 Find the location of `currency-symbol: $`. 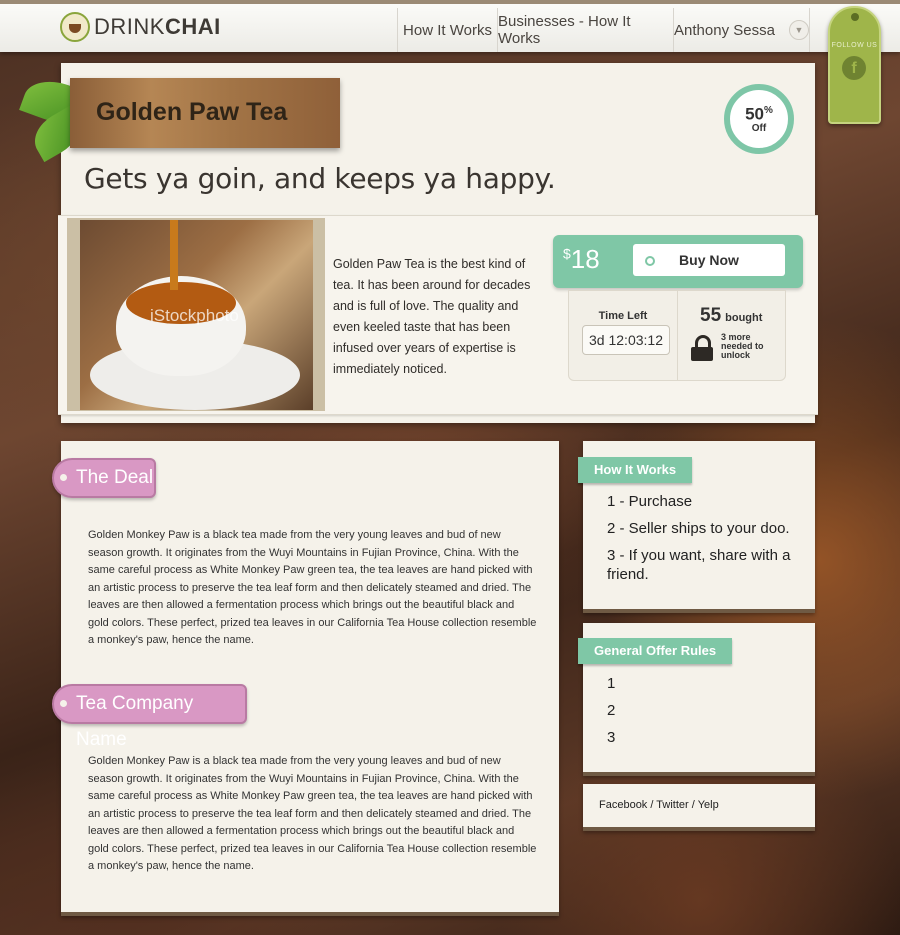

currency-symbol: $ is located at coordinates (567, 253).